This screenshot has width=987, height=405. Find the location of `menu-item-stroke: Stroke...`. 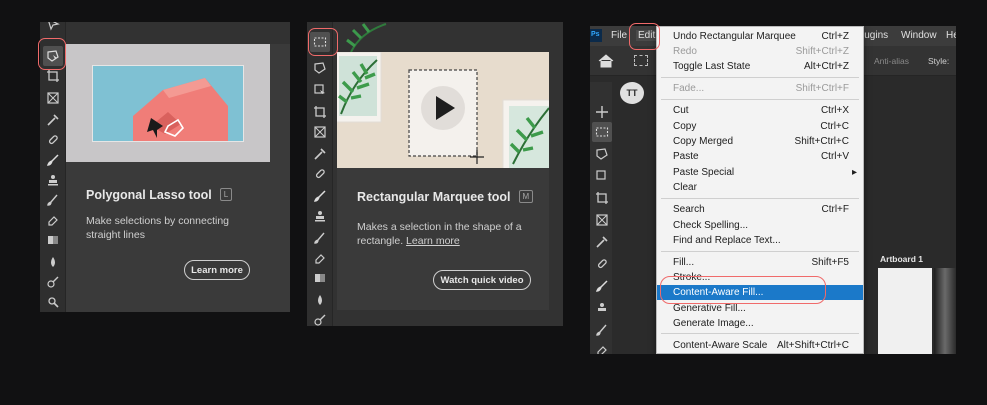

menu-item-stroke: Stroke... is located at coordinates (760, 277).